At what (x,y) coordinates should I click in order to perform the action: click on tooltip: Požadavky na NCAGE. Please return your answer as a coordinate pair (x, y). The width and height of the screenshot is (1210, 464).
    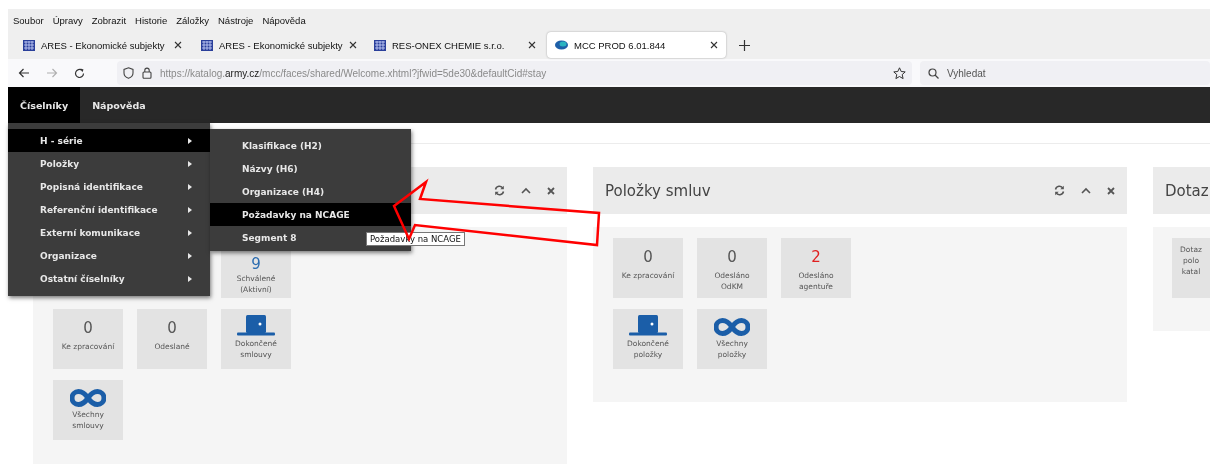
    Looking at the image, I should click on (415, 239).